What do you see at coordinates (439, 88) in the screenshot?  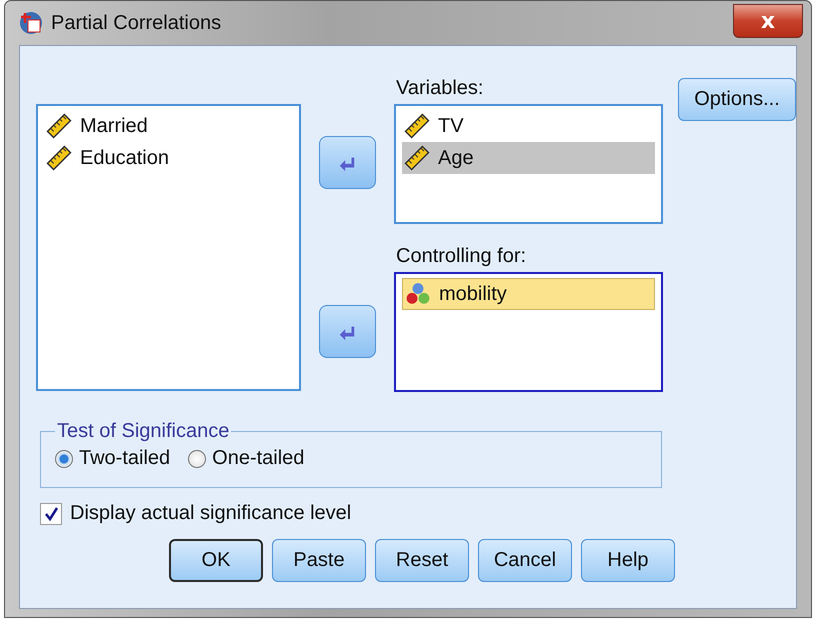 I see `variables-label: Variables:` at bounding box center [439, 88].